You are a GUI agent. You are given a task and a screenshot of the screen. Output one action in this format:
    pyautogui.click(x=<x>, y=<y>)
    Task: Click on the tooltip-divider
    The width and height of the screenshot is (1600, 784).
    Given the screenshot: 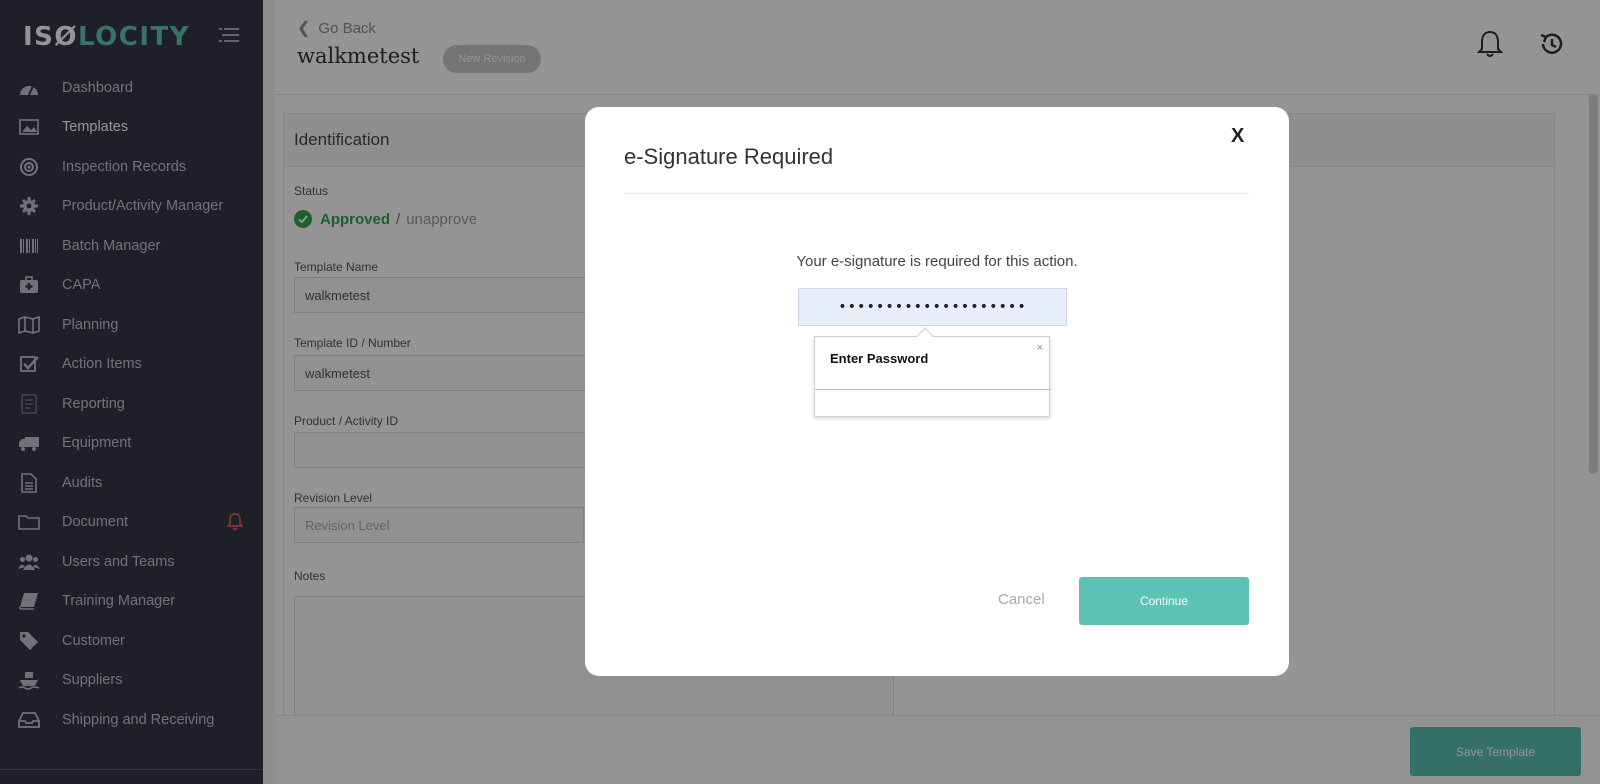 What is the action you would take?
    pyautogui.click(x=933, y=389)
    